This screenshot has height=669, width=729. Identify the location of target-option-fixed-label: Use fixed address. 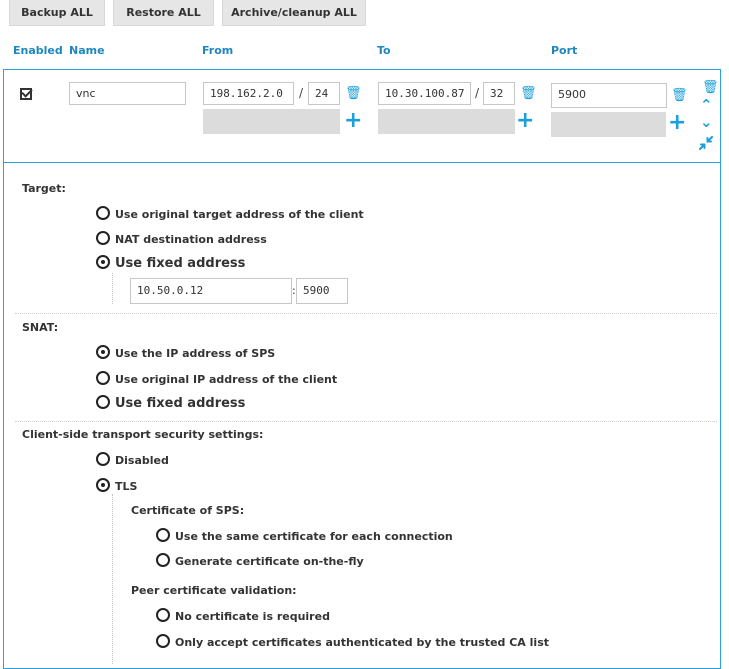
(180, 263).